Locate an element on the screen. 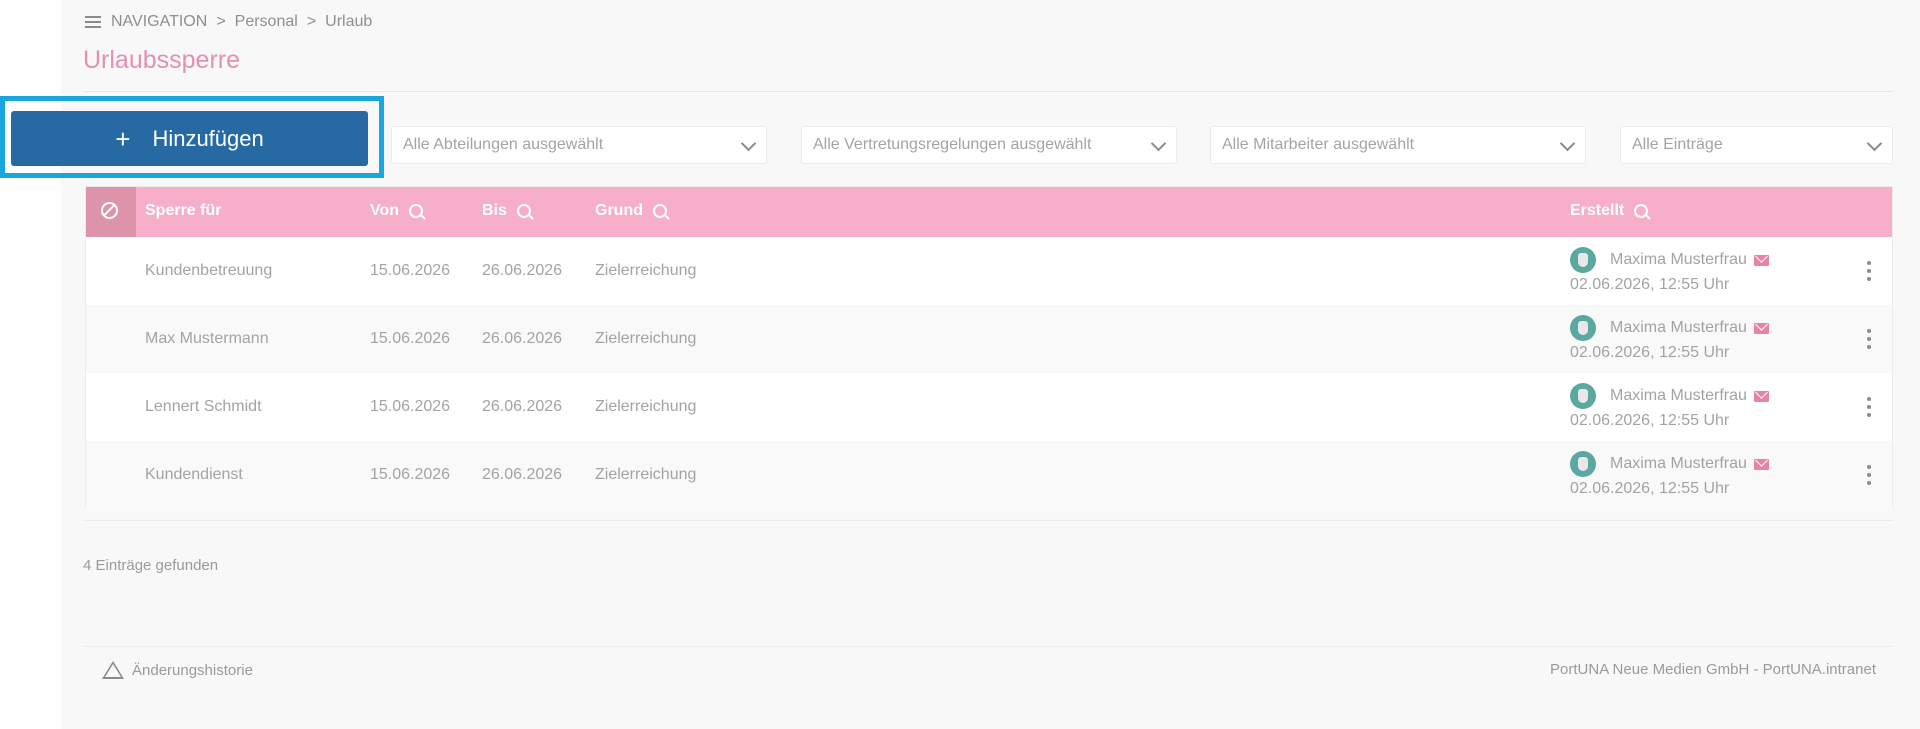 Image resolution: width=1920 pixels, height=729 pixels. cell-sperre-fuer: Max Mustermann is located at coordinates (207, 338).